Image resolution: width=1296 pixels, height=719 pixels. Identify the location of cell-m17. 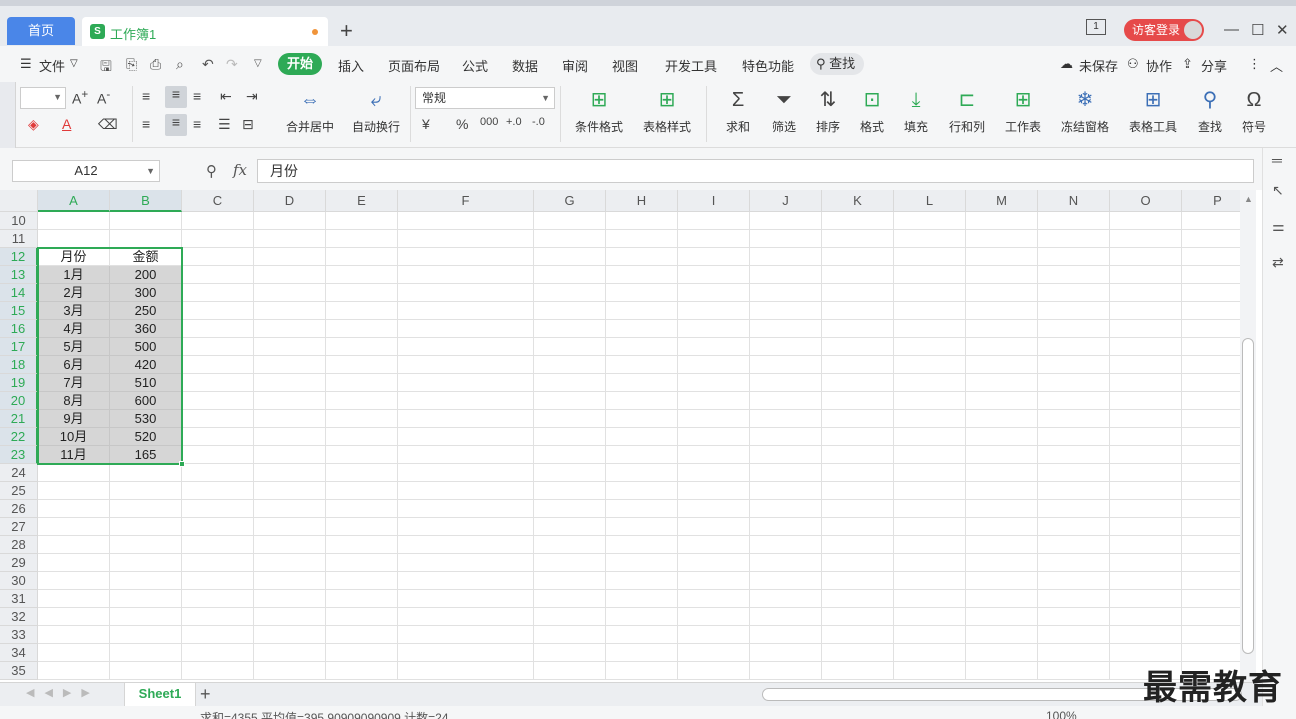
(1002, 347).